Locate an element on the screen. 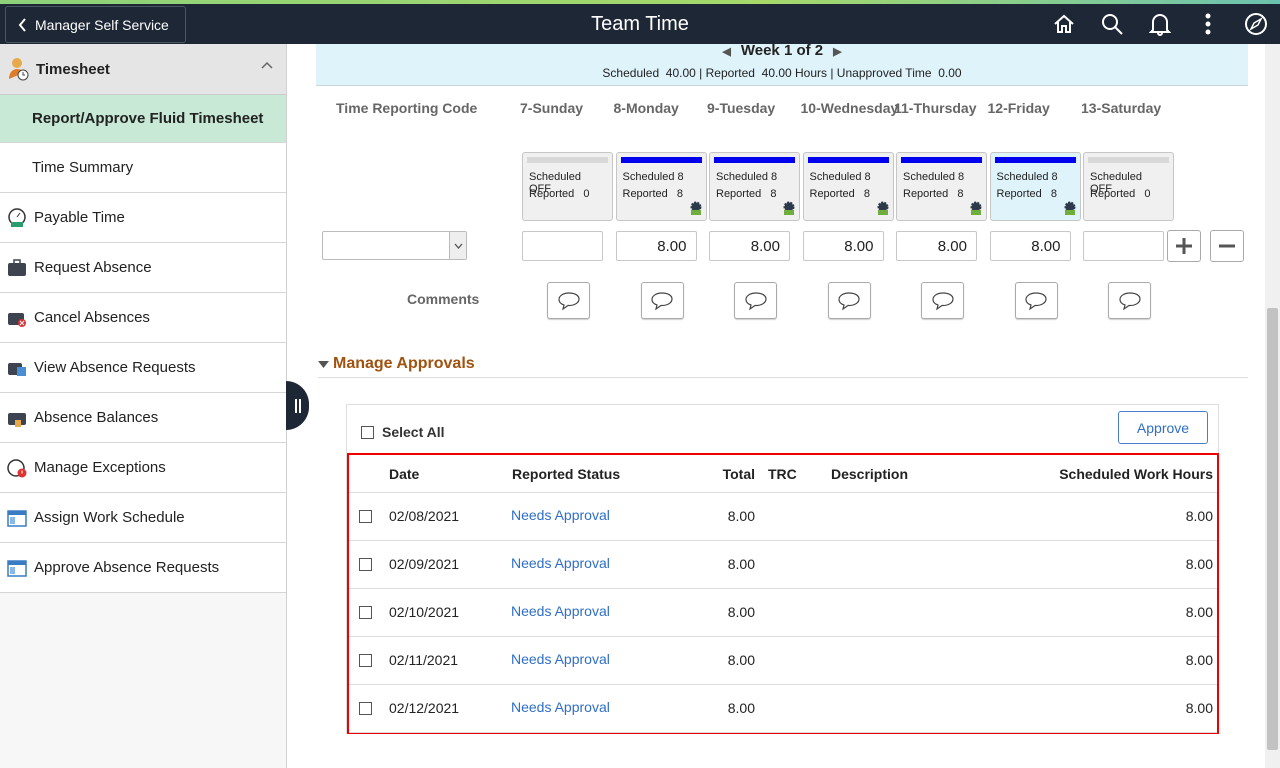 The height and width of the screenshot is (768, 1280). briefcase-icon is located at coordinates (17, 268).